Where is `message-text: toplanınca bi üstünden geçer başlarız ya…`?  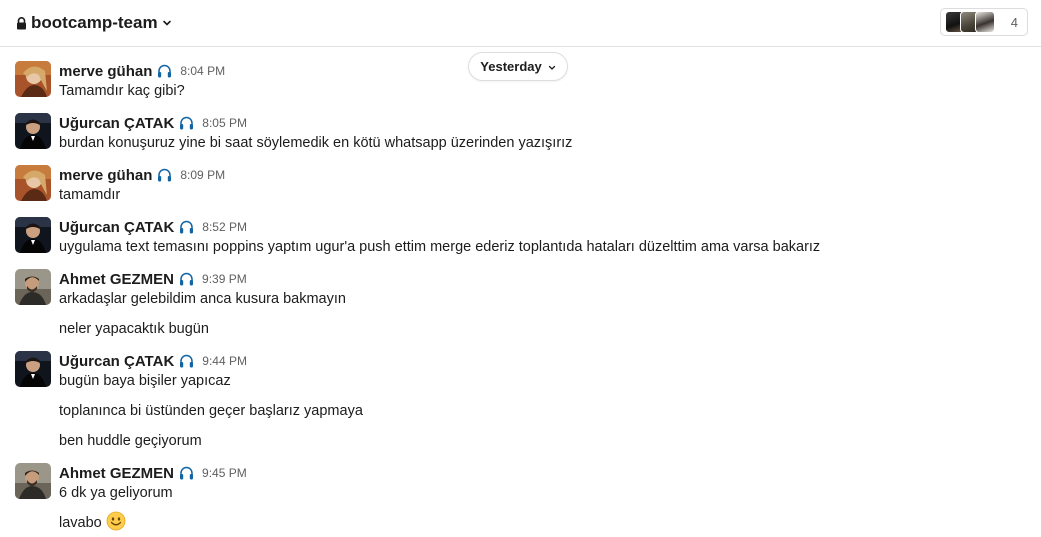 message-text: toplanınca bi üstünden geçer başlarız ya… is located at coordinates (211, 411).